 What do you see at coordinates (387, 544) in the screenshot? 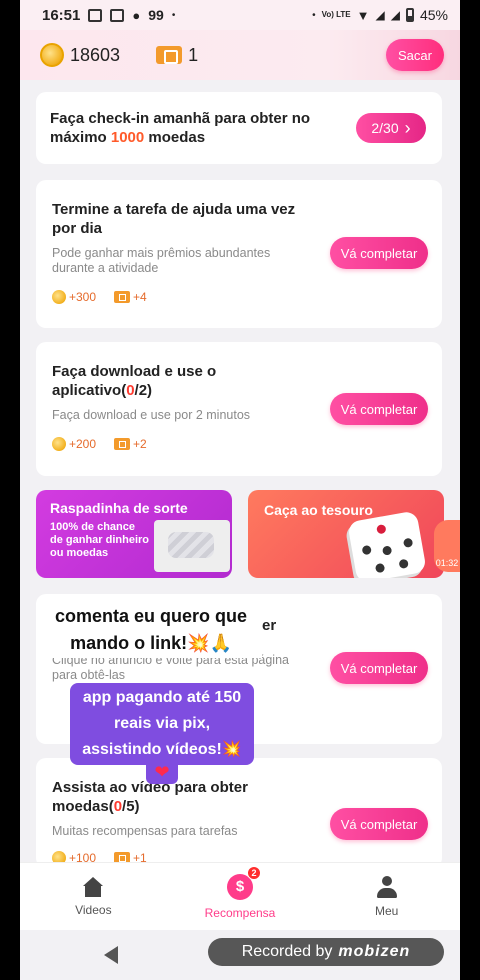
I see `dice-icon` at bounding box center [387, 544].